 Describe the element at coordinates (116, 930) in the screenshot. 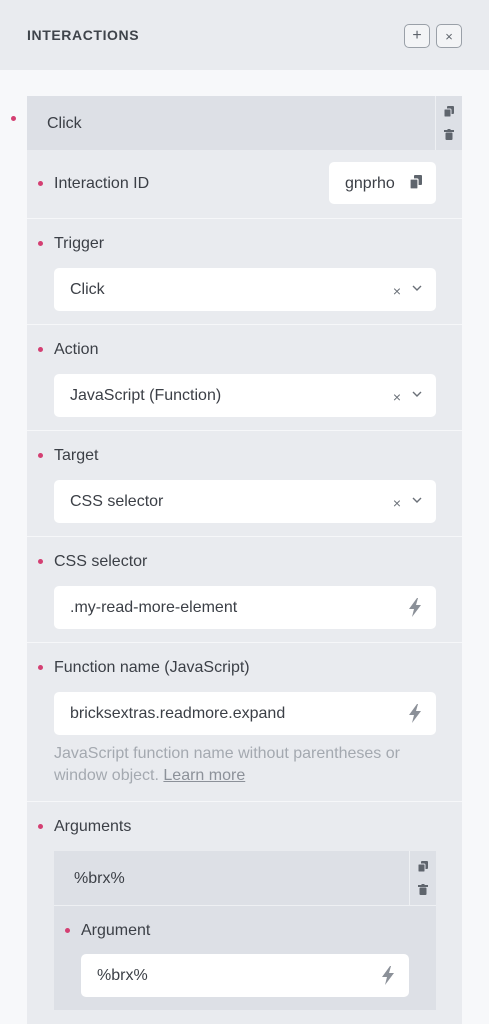

I see `argument-label: Argument` at that location.